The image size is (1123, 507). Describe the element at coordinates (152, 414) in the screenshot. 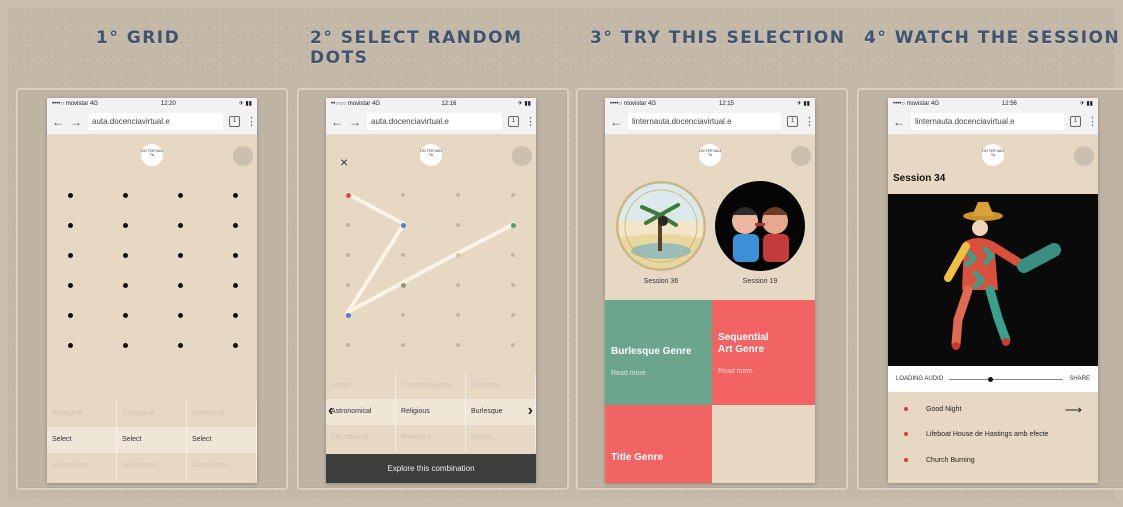

I see `category-cell: Zoological` at that location.